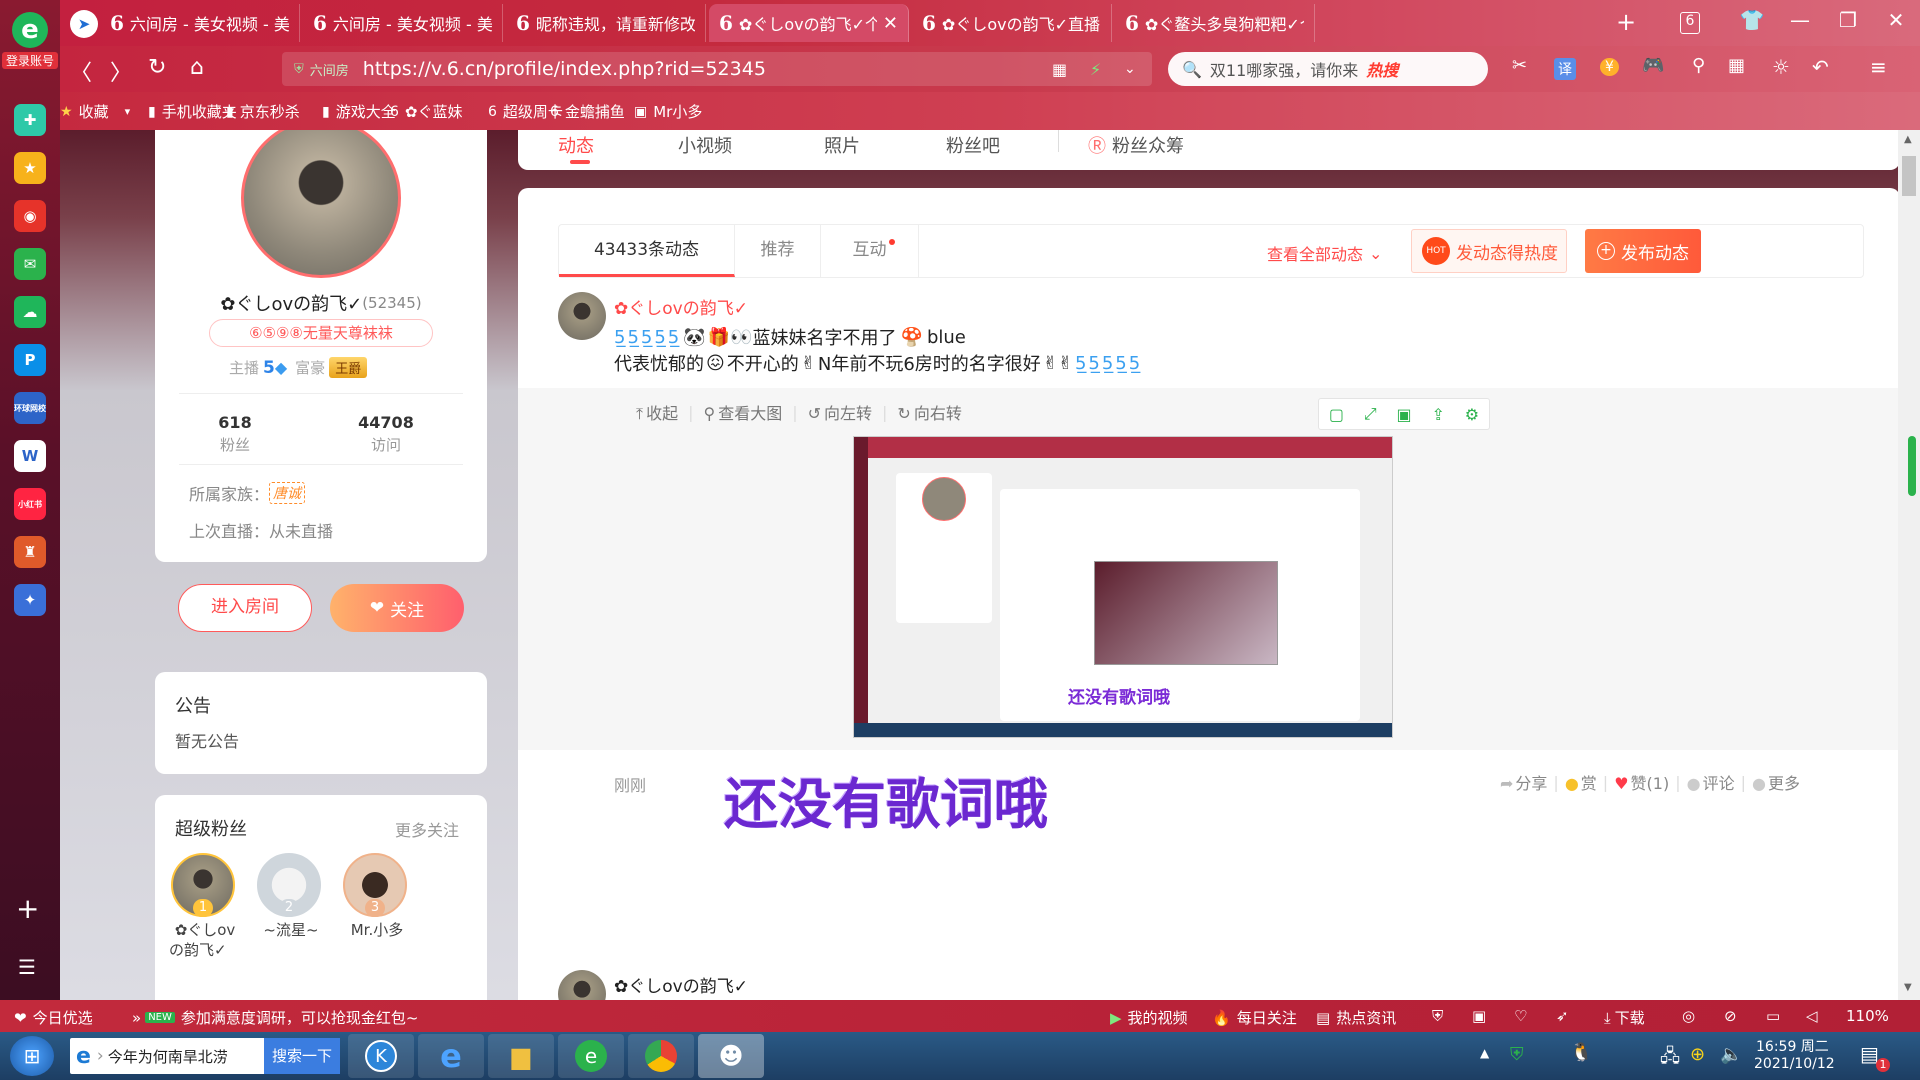 Image resolution: width=1920 pixels, height=1080 pixels. I want to click on publish-button: + 发布动态, so click(1643, 251).